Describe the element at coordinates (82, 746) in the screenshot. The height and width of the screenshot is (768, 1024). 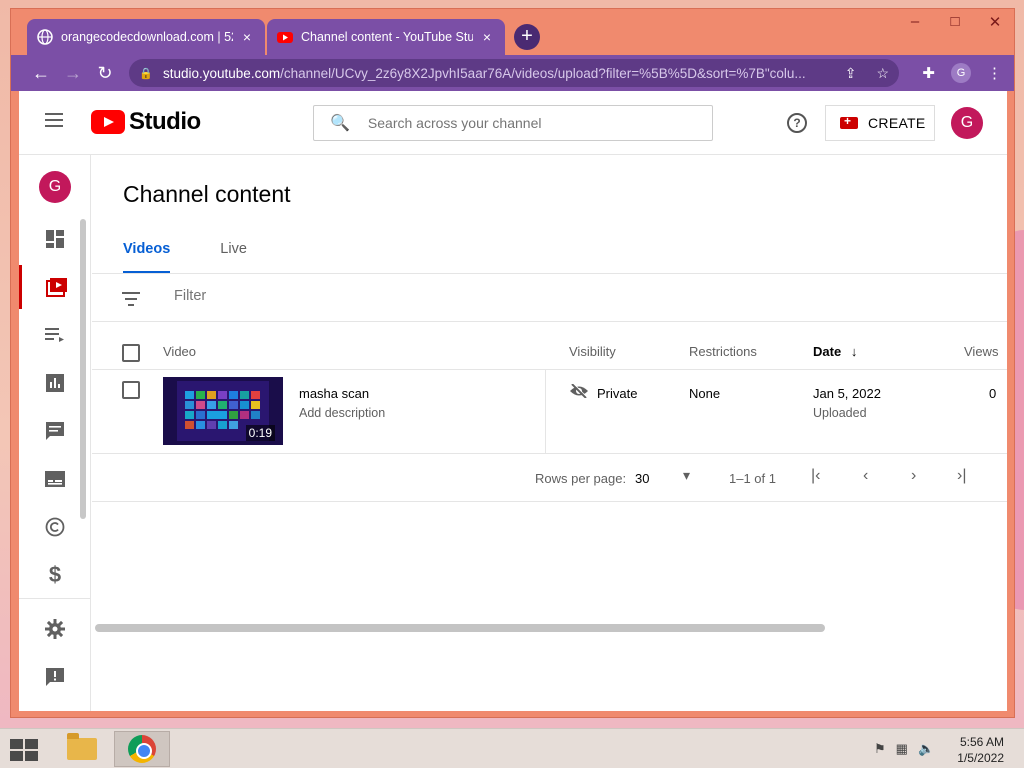
I see `folder-icon` at that location.